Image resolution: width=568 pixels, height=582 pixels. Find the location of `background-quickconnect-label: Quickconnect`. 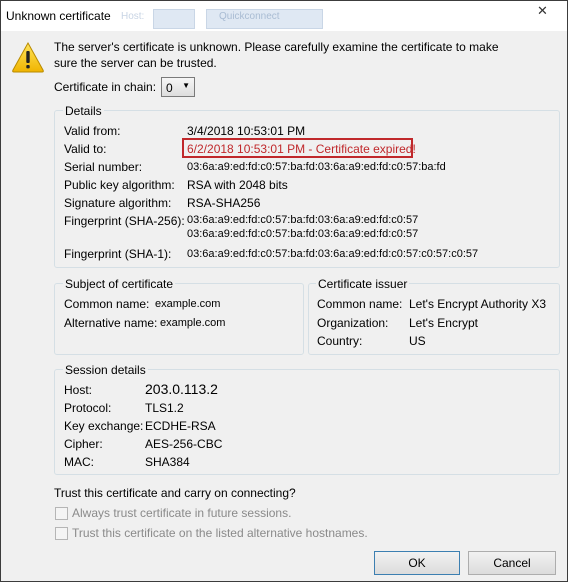

background-quickconnect-label: Quickconnect is located at coordinates (249, 16).